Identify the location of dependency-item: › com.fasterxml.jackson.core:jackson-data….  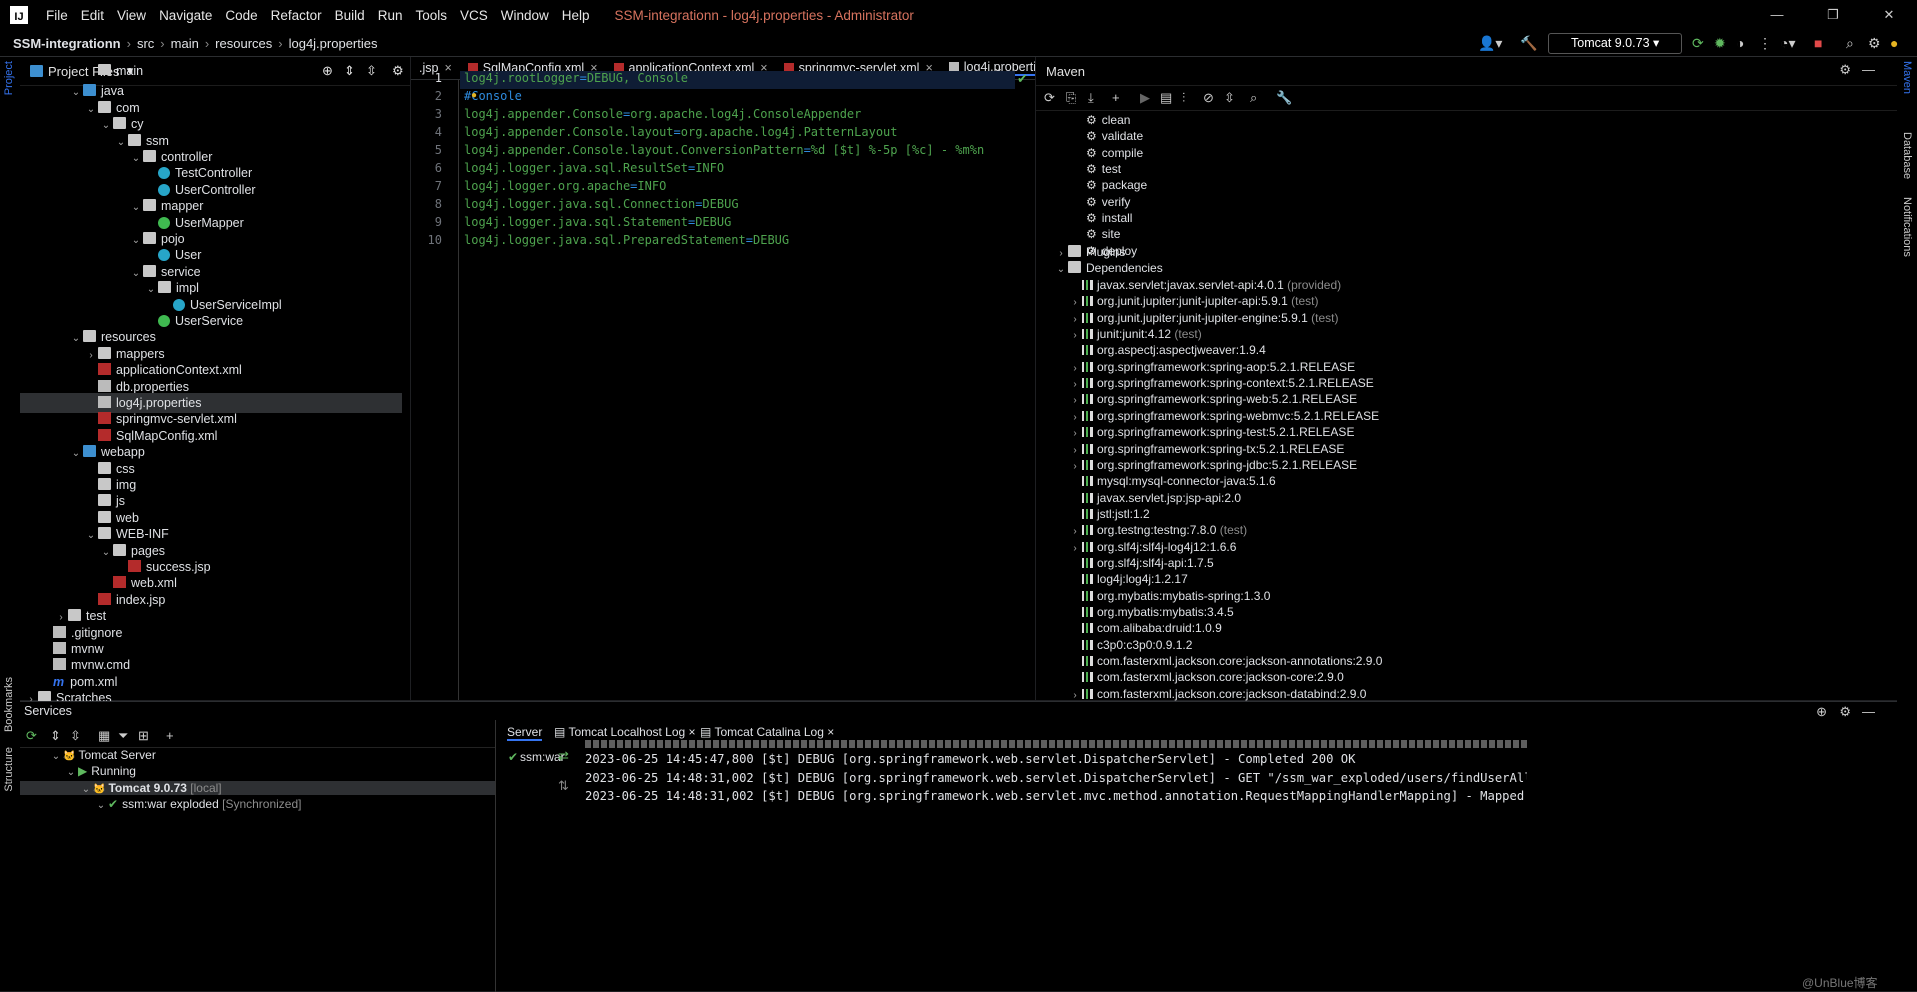
(1217, 694).